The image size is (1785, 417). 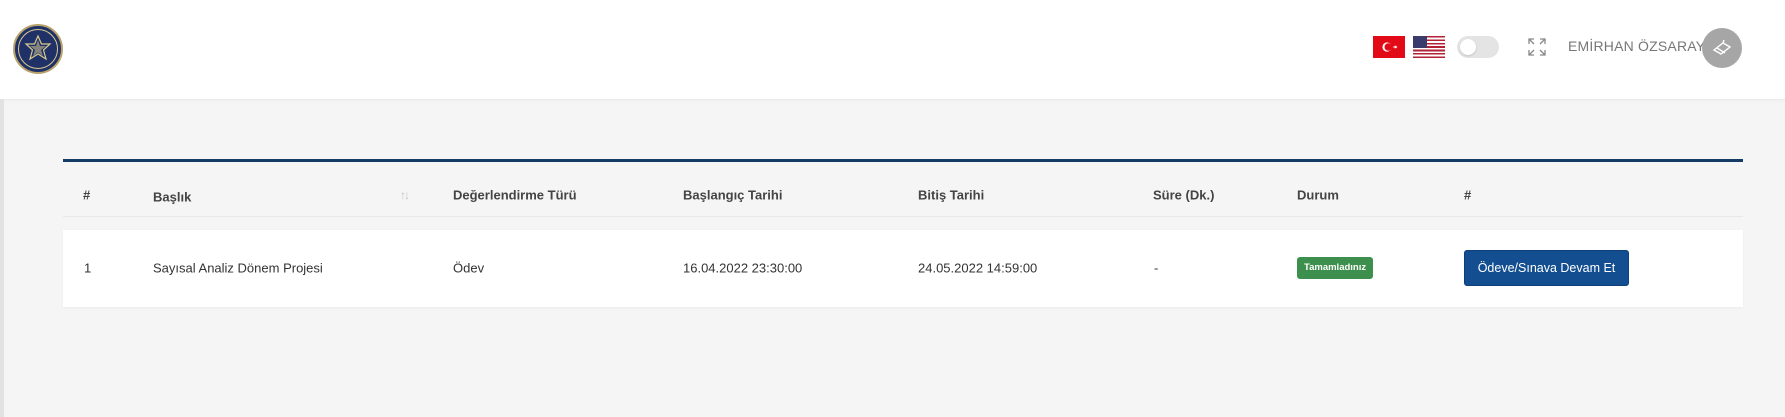 What do you see at coordinates (978, 268) in the screenshot?
I see `cell-end: 24.05.2022 14:59:00` at bounding box center [978, 268].